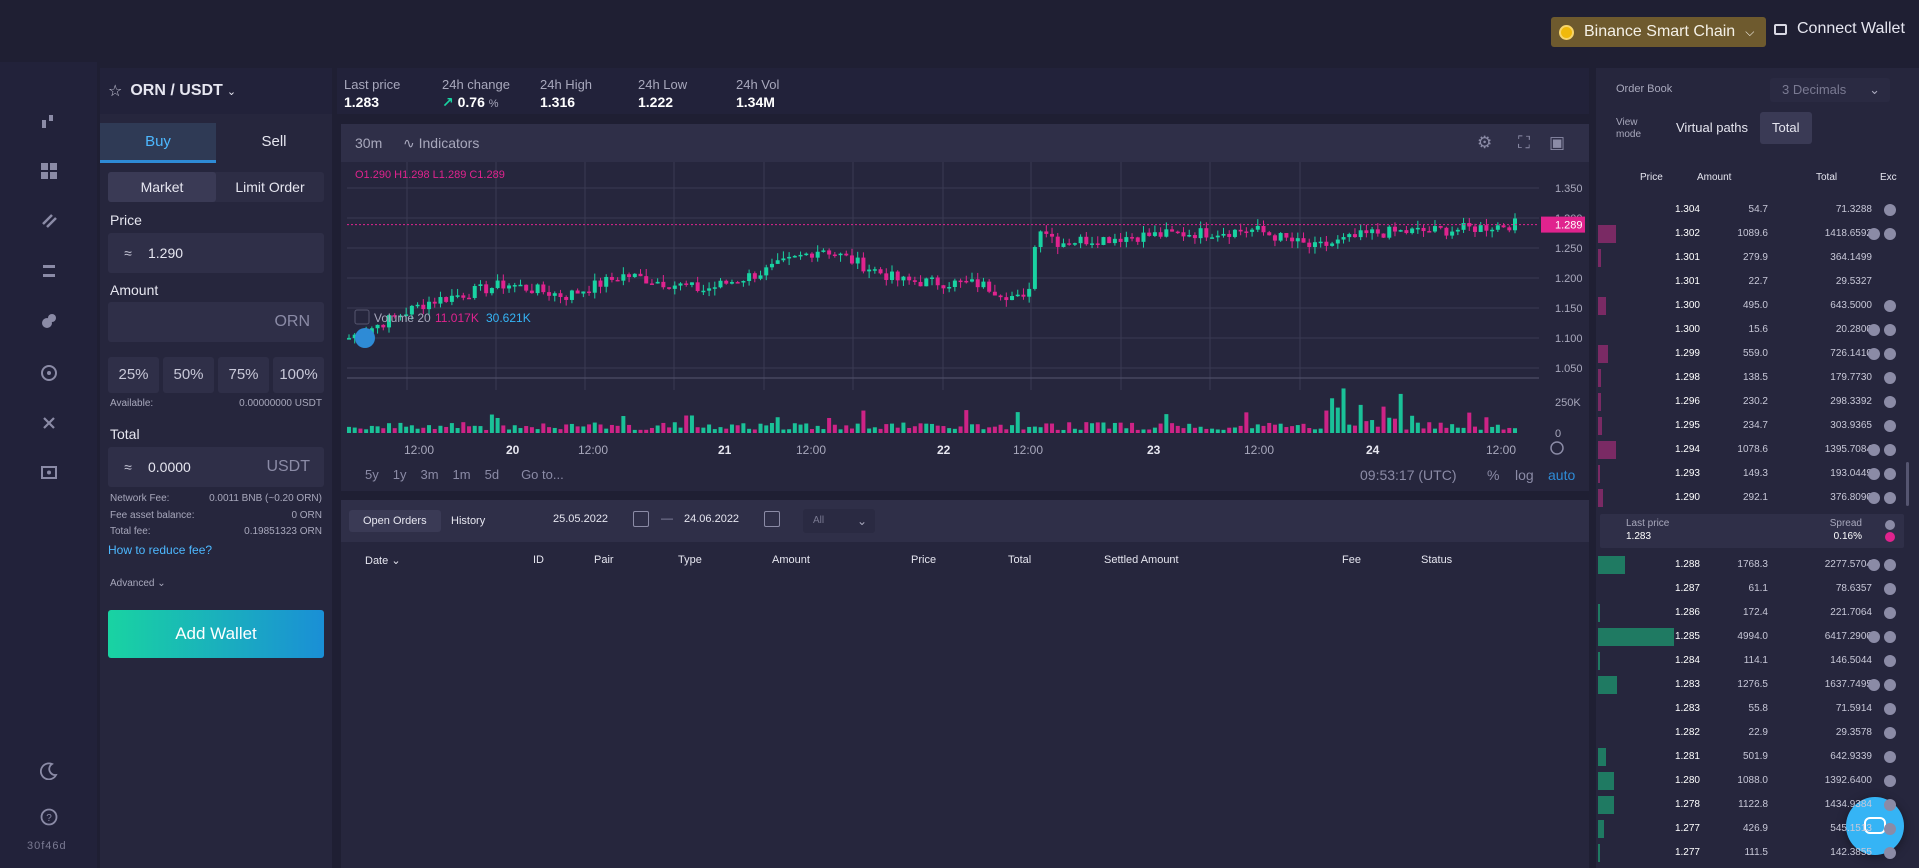  I want to click on pct-100-button: 100%, so click(298, 375).